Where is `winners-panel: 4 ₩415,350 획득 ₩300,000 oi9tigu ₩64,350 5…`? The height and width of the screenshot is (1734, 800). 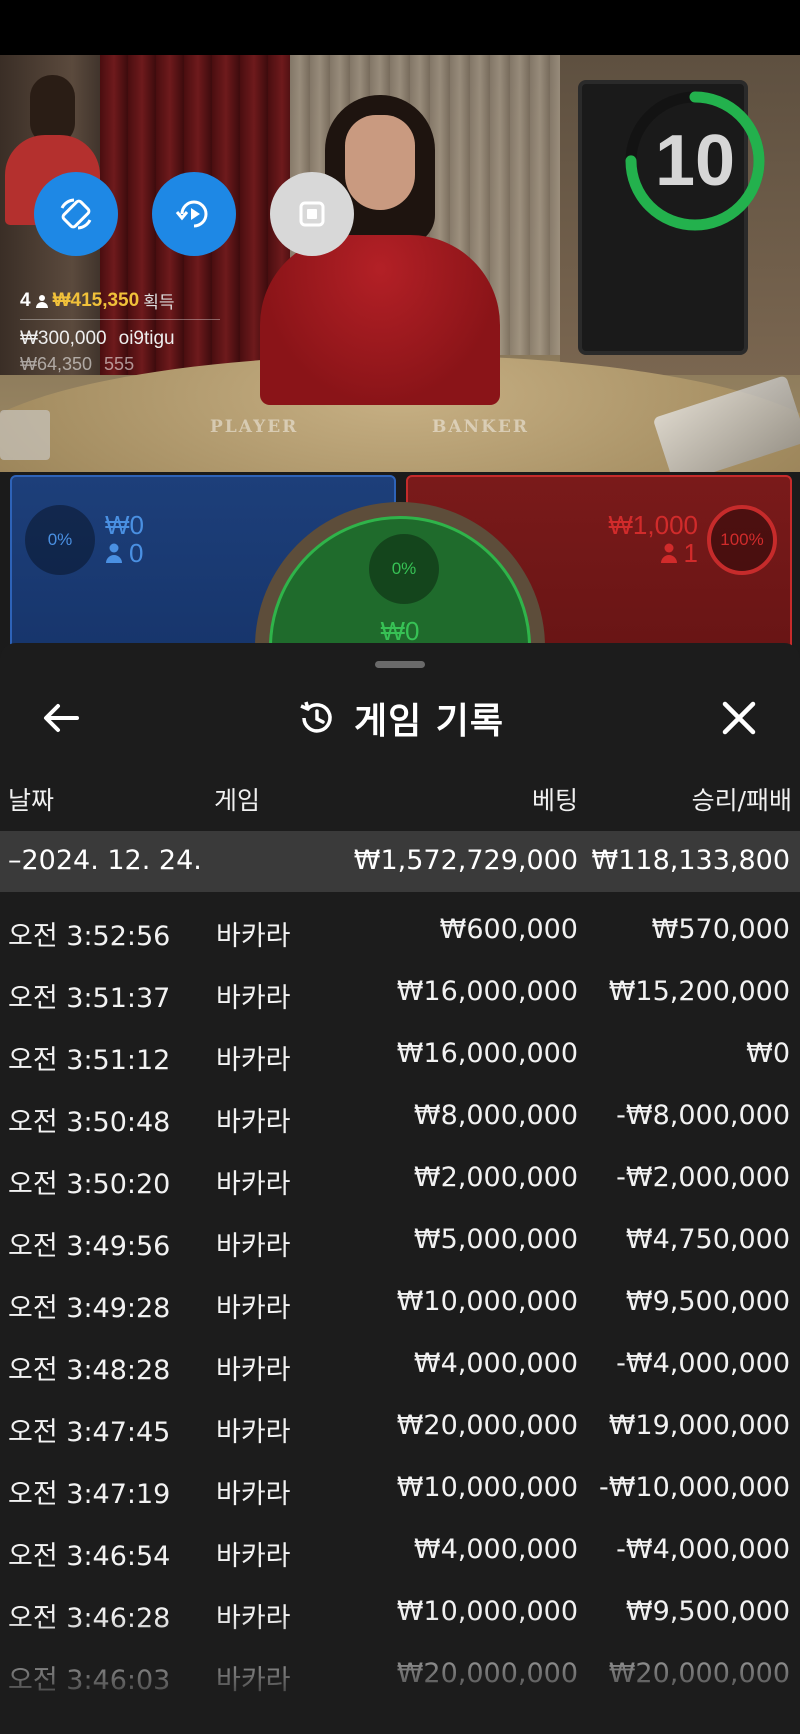
winners-panel: 4 ₩415,350 획득 ₩300,000 oi9tigu ₩64,350 5… is located at coordinates (120, 331).